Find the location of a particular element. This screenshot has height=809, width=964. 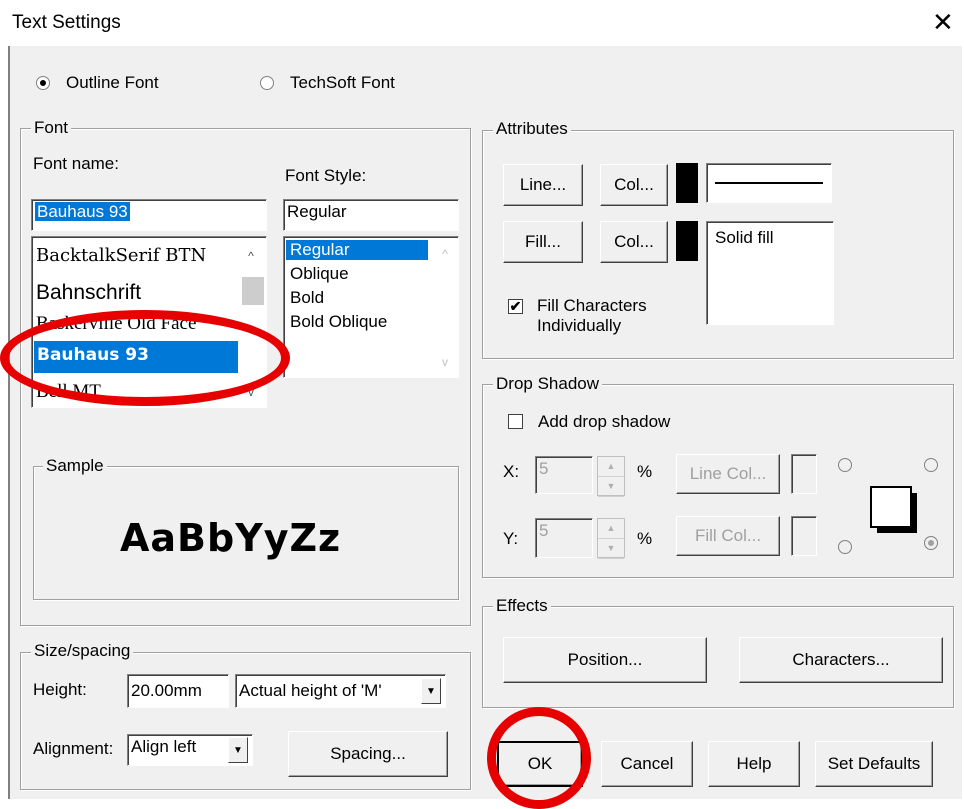

font-style-label: Font Style: is located at coordinates (326, 175).